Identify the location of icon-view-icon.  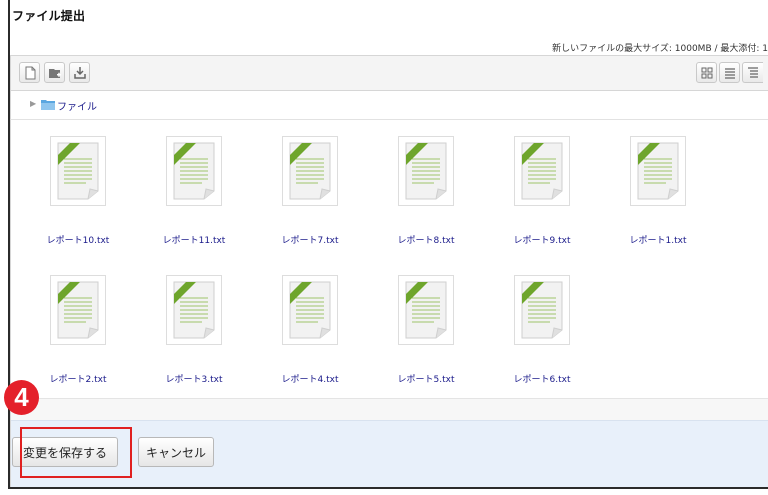
(707, 73).